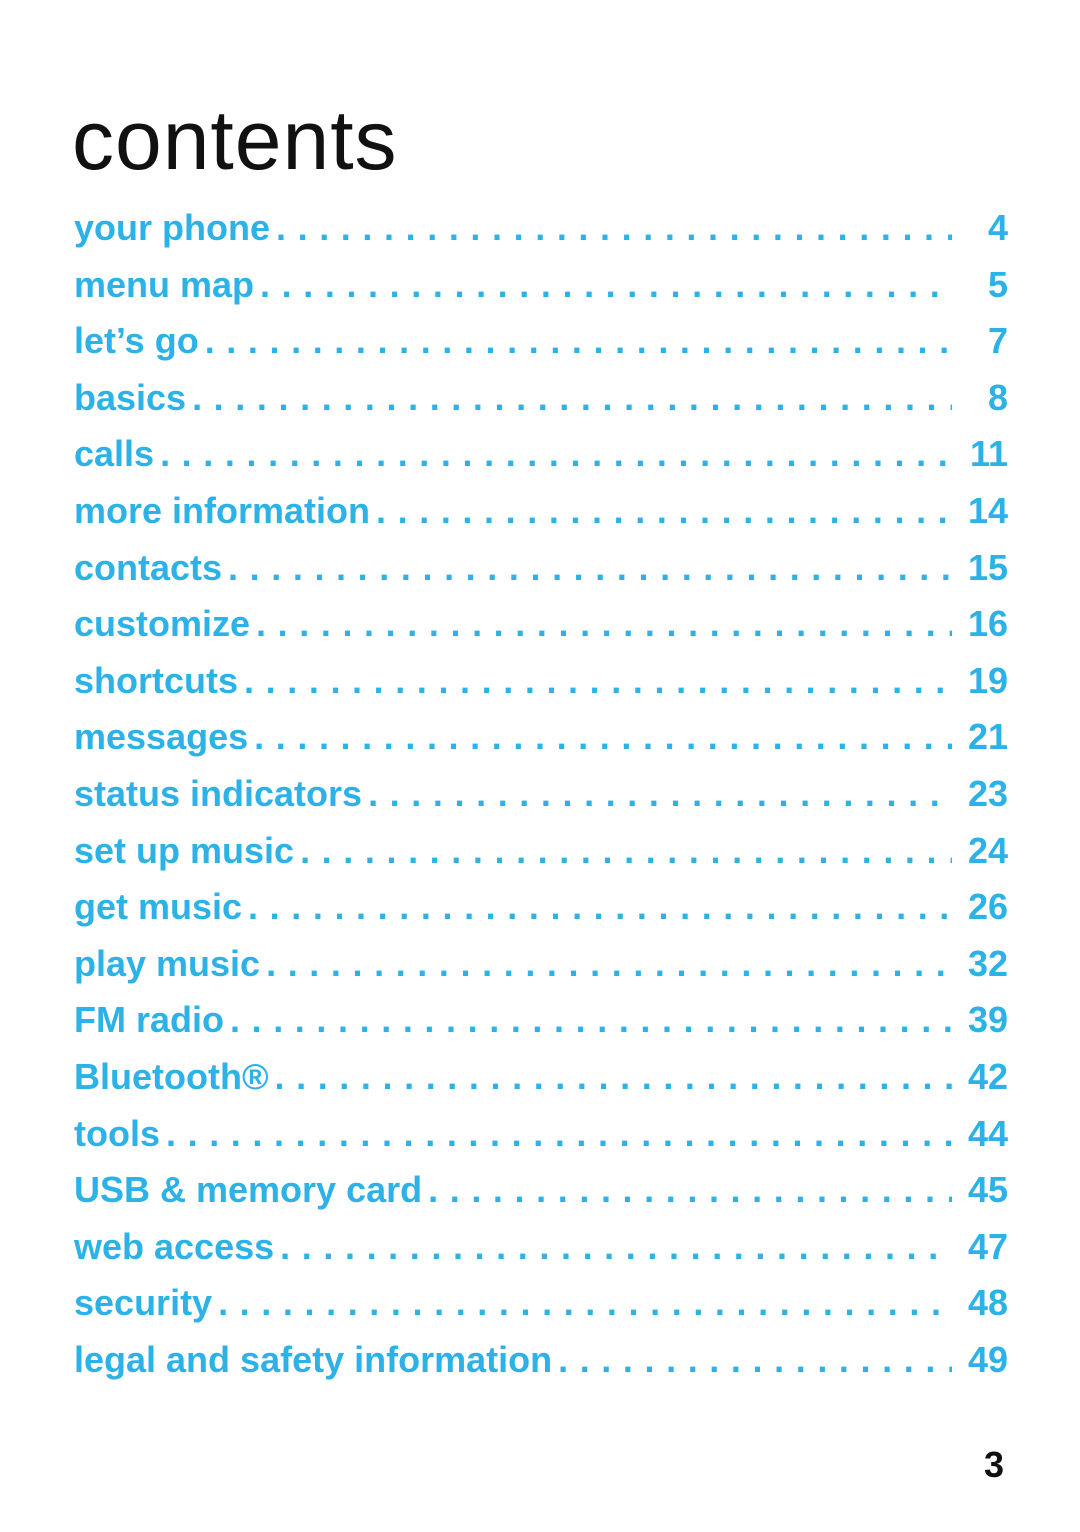 This screenshot has height=1532, width=1080. I want to click on toc-entry-label: tools, so click(117, 1133).